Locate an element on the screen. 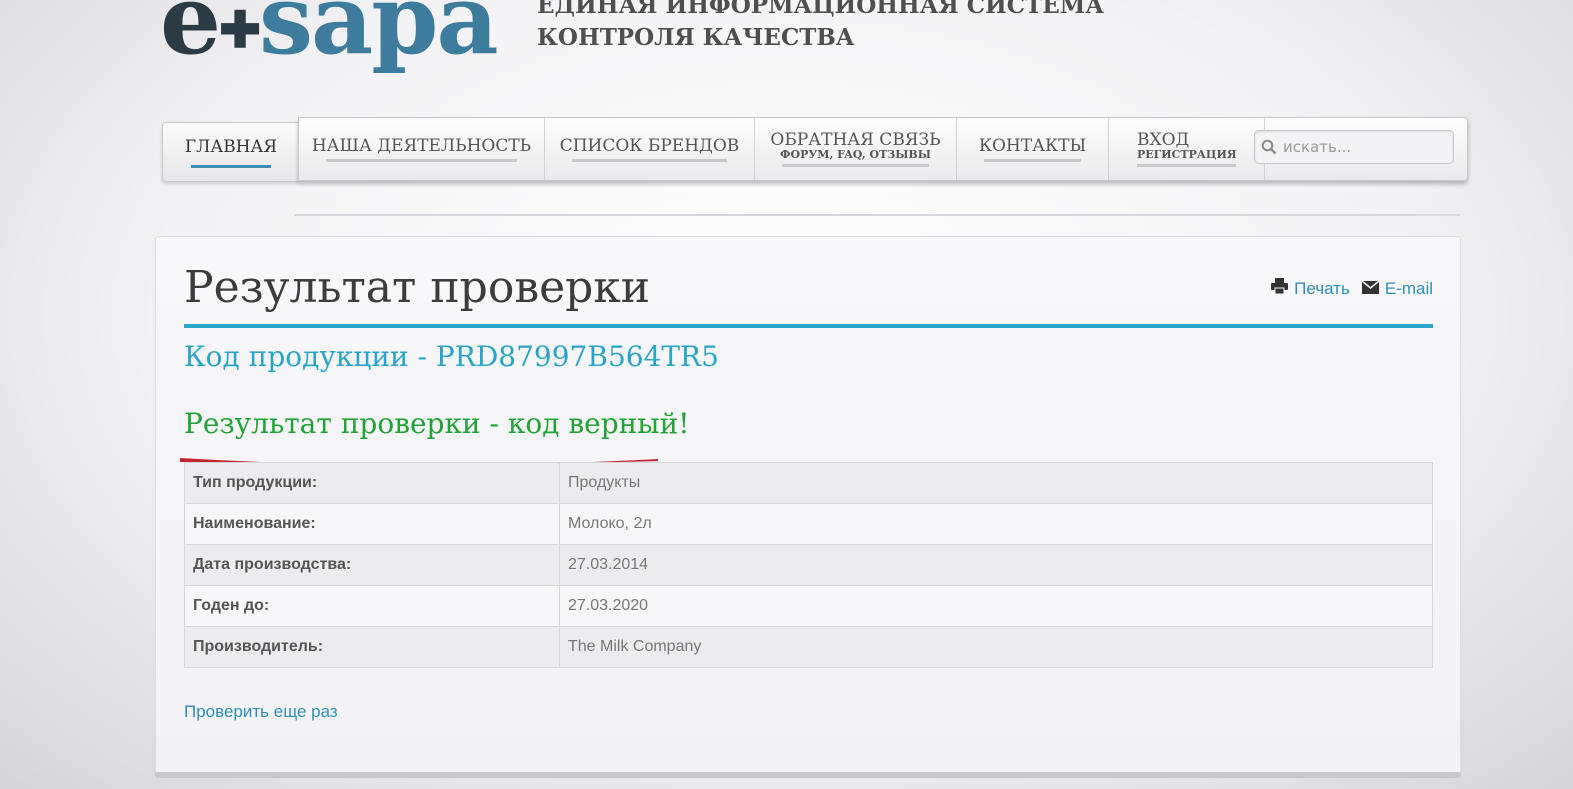 This screenshot has width=1573, height=789. nav-item-label: СПИСОК БРЕНДОВ is located at coordinates (649, 145).